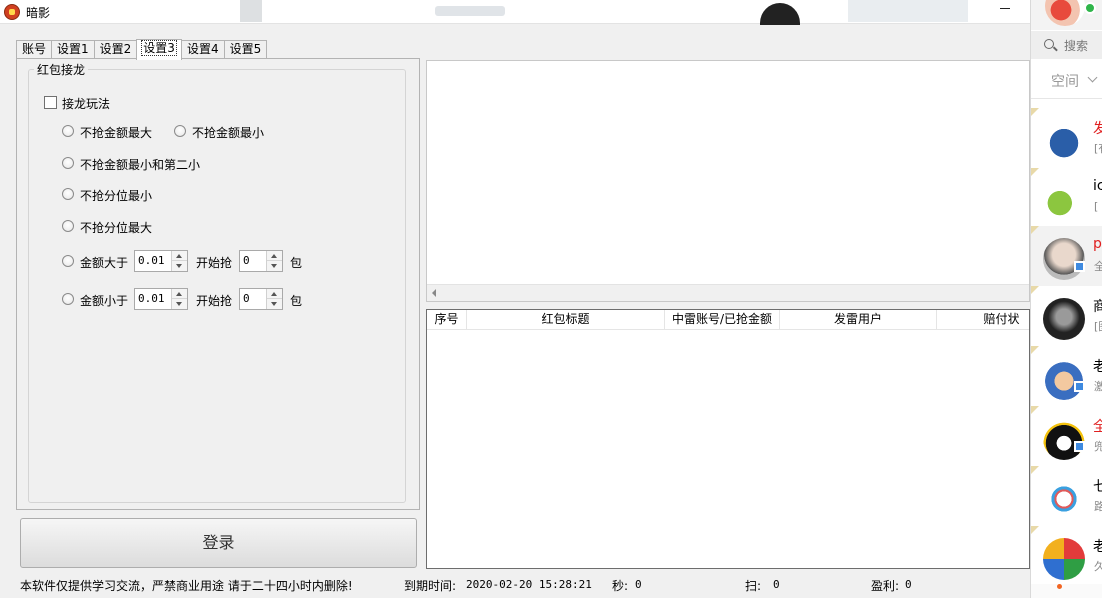 Image resolution: width=1102 pixels, height=598 pixels. What do you see at coordinates (1092, 77) in the screenshot?
I see `chevron-down-icon` at bounding box center [1092, 77].